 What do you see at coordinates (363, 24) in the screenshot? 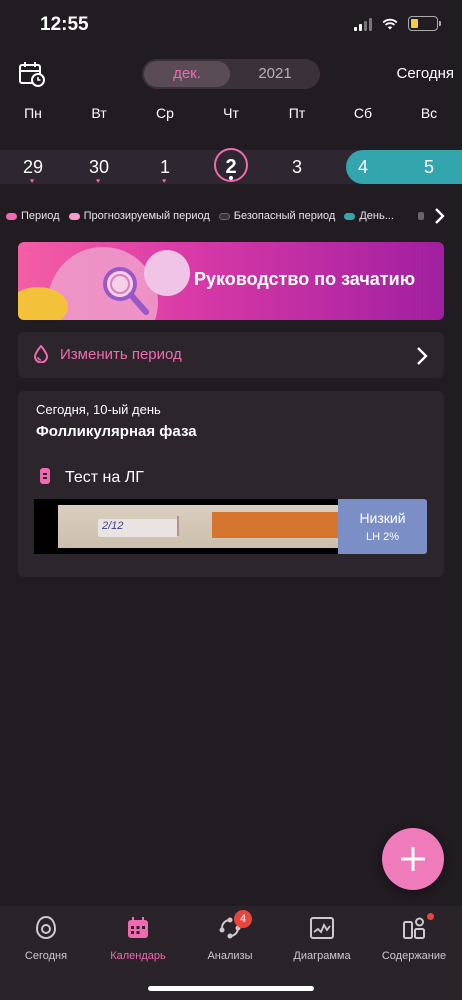
I see `cellular-signal-icon` at bounding box center [363, 24].